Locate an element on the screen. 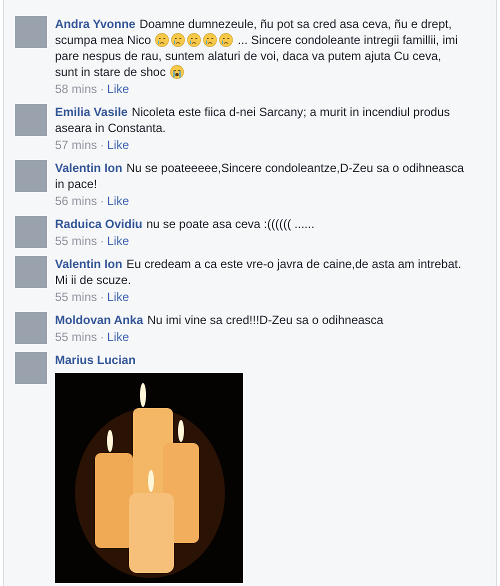 The height and width of the screenshot is (586, 500). candles-photo is located at coordinates (149, 478).